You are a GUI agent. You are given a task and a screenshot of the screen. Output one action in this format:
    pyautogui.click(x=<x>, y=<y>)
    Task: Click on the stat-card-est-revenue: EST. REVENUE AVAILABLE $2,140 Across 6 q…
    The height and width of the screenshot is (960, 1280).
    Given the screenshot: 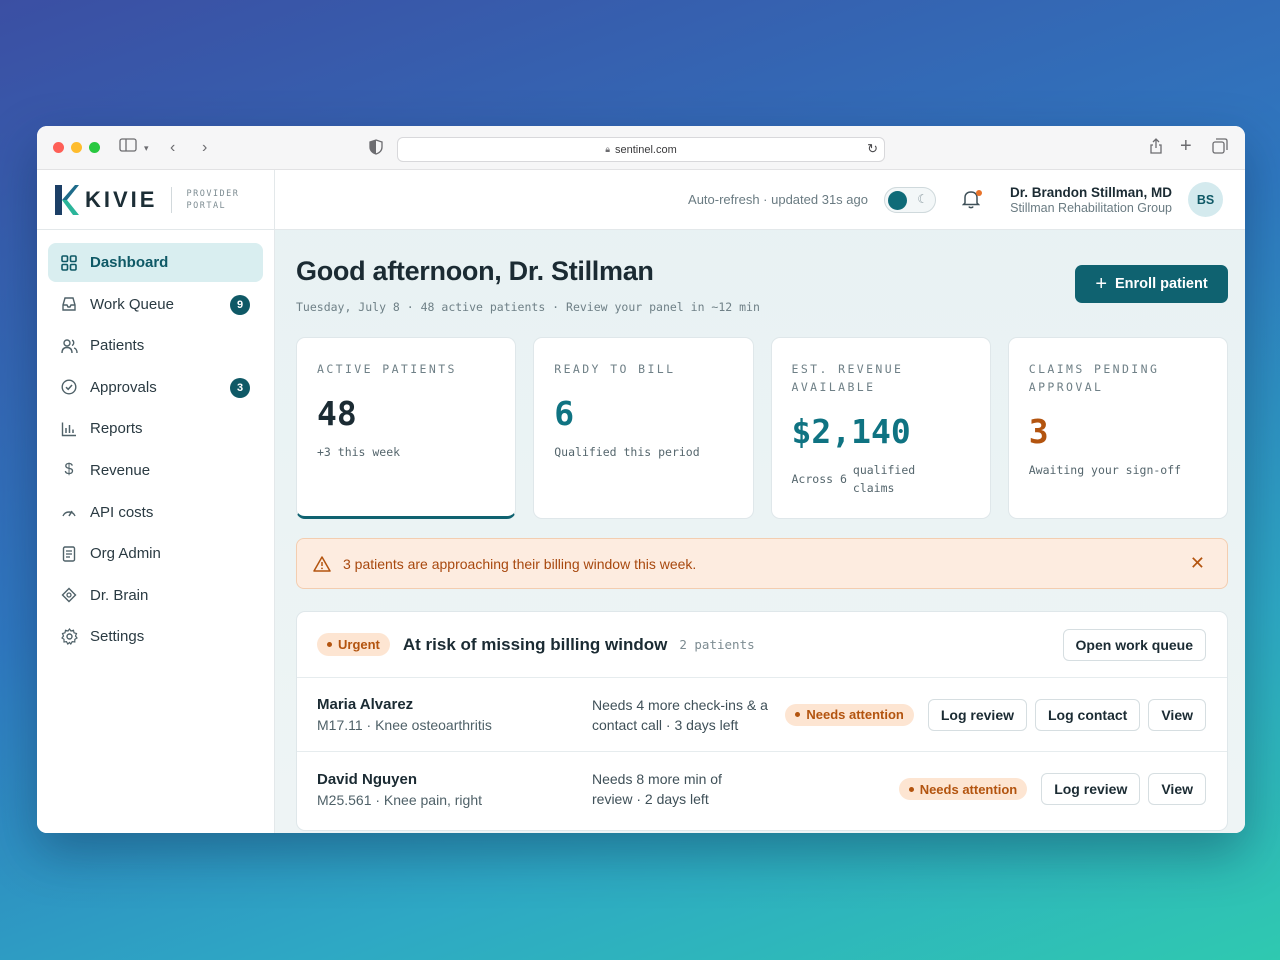 What is the action you would take?
    pyautogui.click(x=880, y=428)
    